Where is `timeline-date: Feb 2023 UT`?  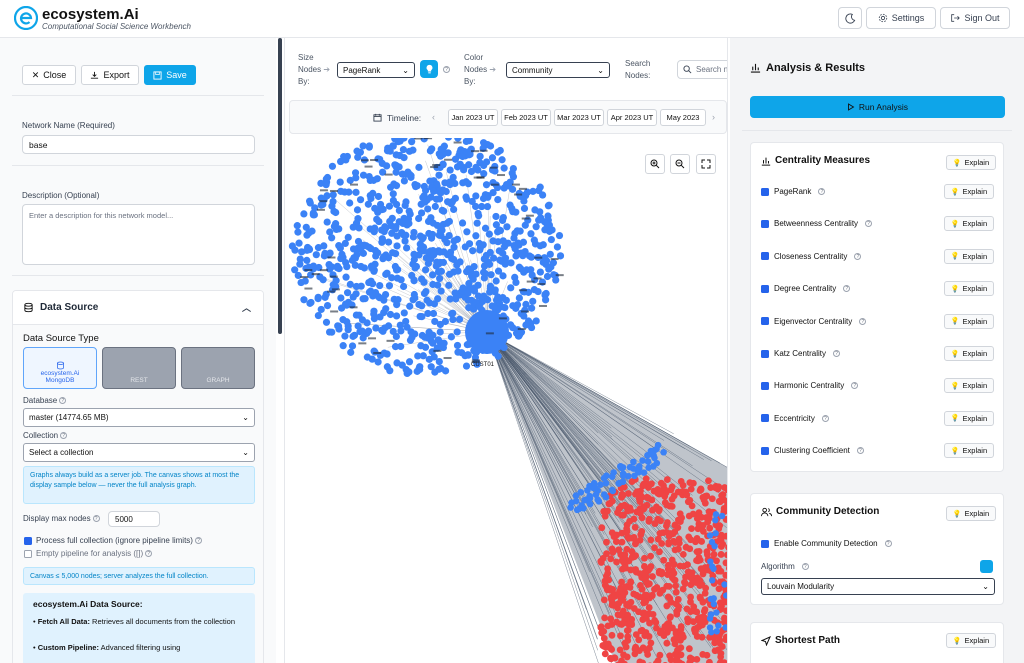
timeline-date: Feb 2023 UT is located at coordinates (526, 117).